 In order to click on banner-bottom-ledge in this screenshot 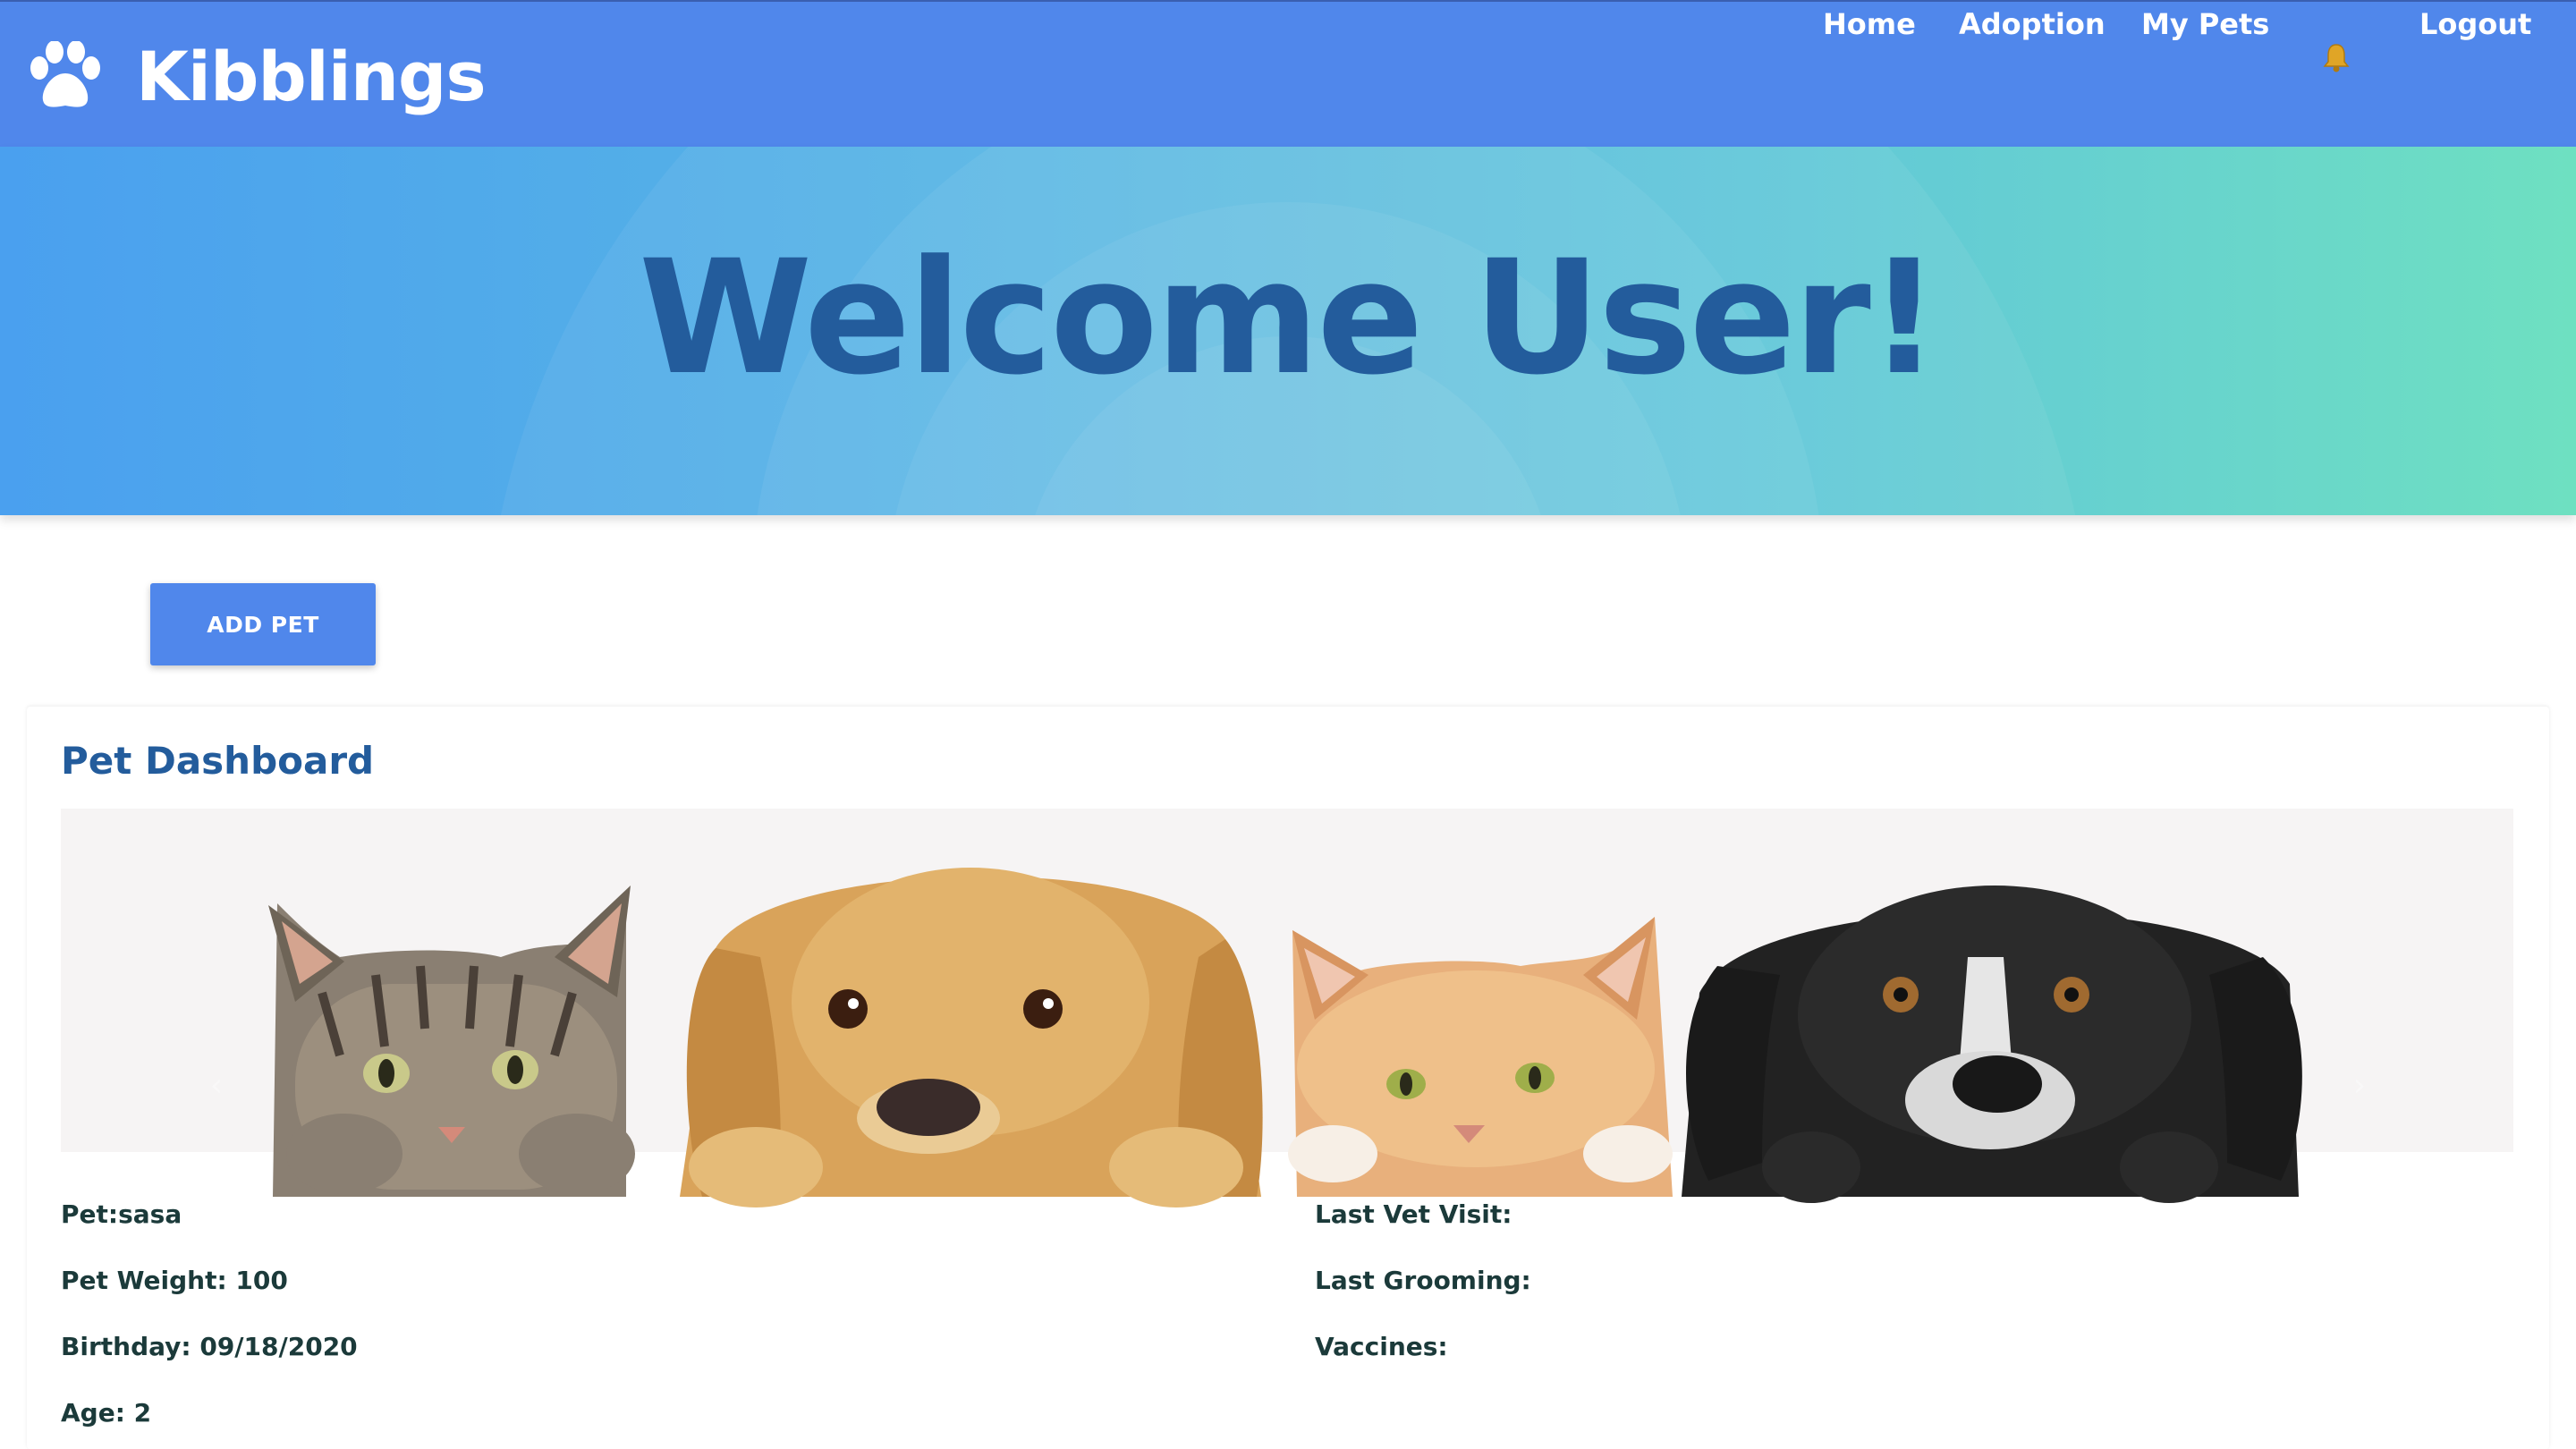, I will do `click(1287, 1174)`.